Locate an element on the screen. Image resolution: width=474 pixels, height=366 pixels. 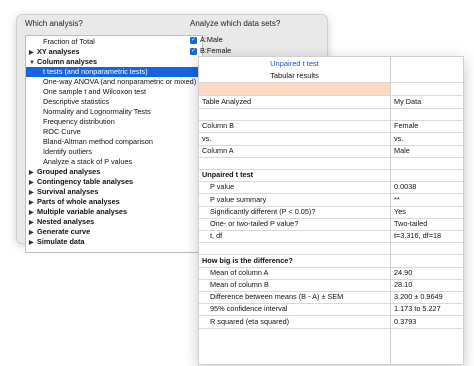
result-value: vs. is located at coordinates (399, 138).